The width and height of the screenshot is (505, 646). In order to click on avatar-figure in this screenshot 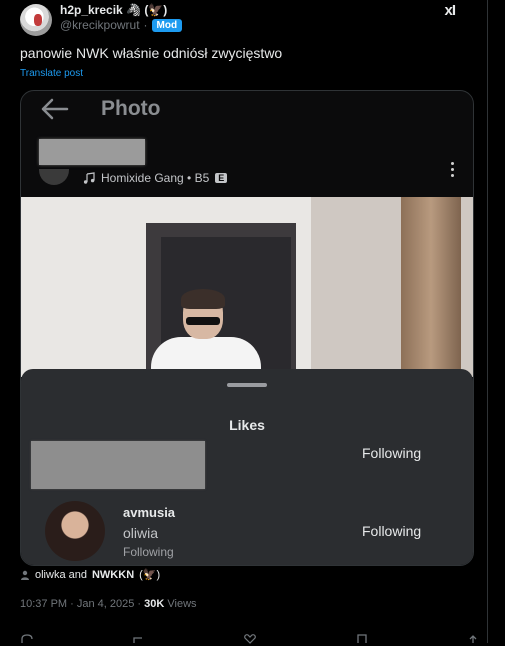, I will do `click(38, 20)`.